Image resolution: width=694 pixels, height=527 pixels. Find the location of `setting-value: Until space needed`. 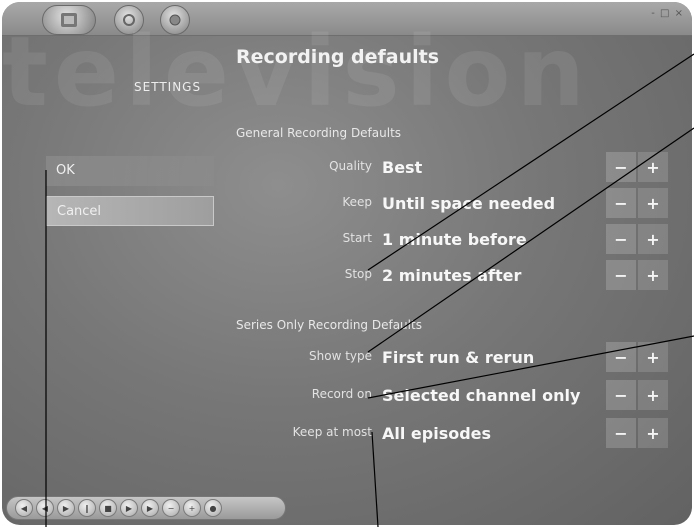

setting-value: Until space needed is located at coordinates (469, 203).